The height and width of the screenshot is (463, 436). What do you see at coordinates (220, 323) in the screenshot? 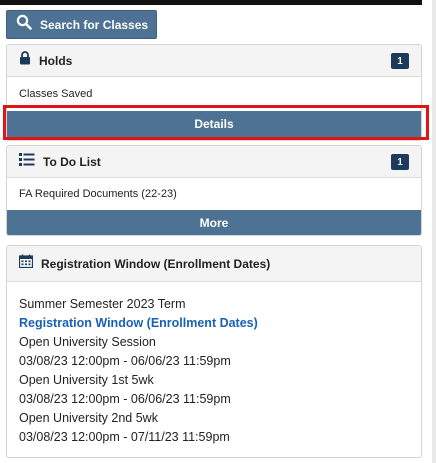
I see `registration-window-link: Registration Window (Enrollment Dates)` at bounding box center [220, 323].